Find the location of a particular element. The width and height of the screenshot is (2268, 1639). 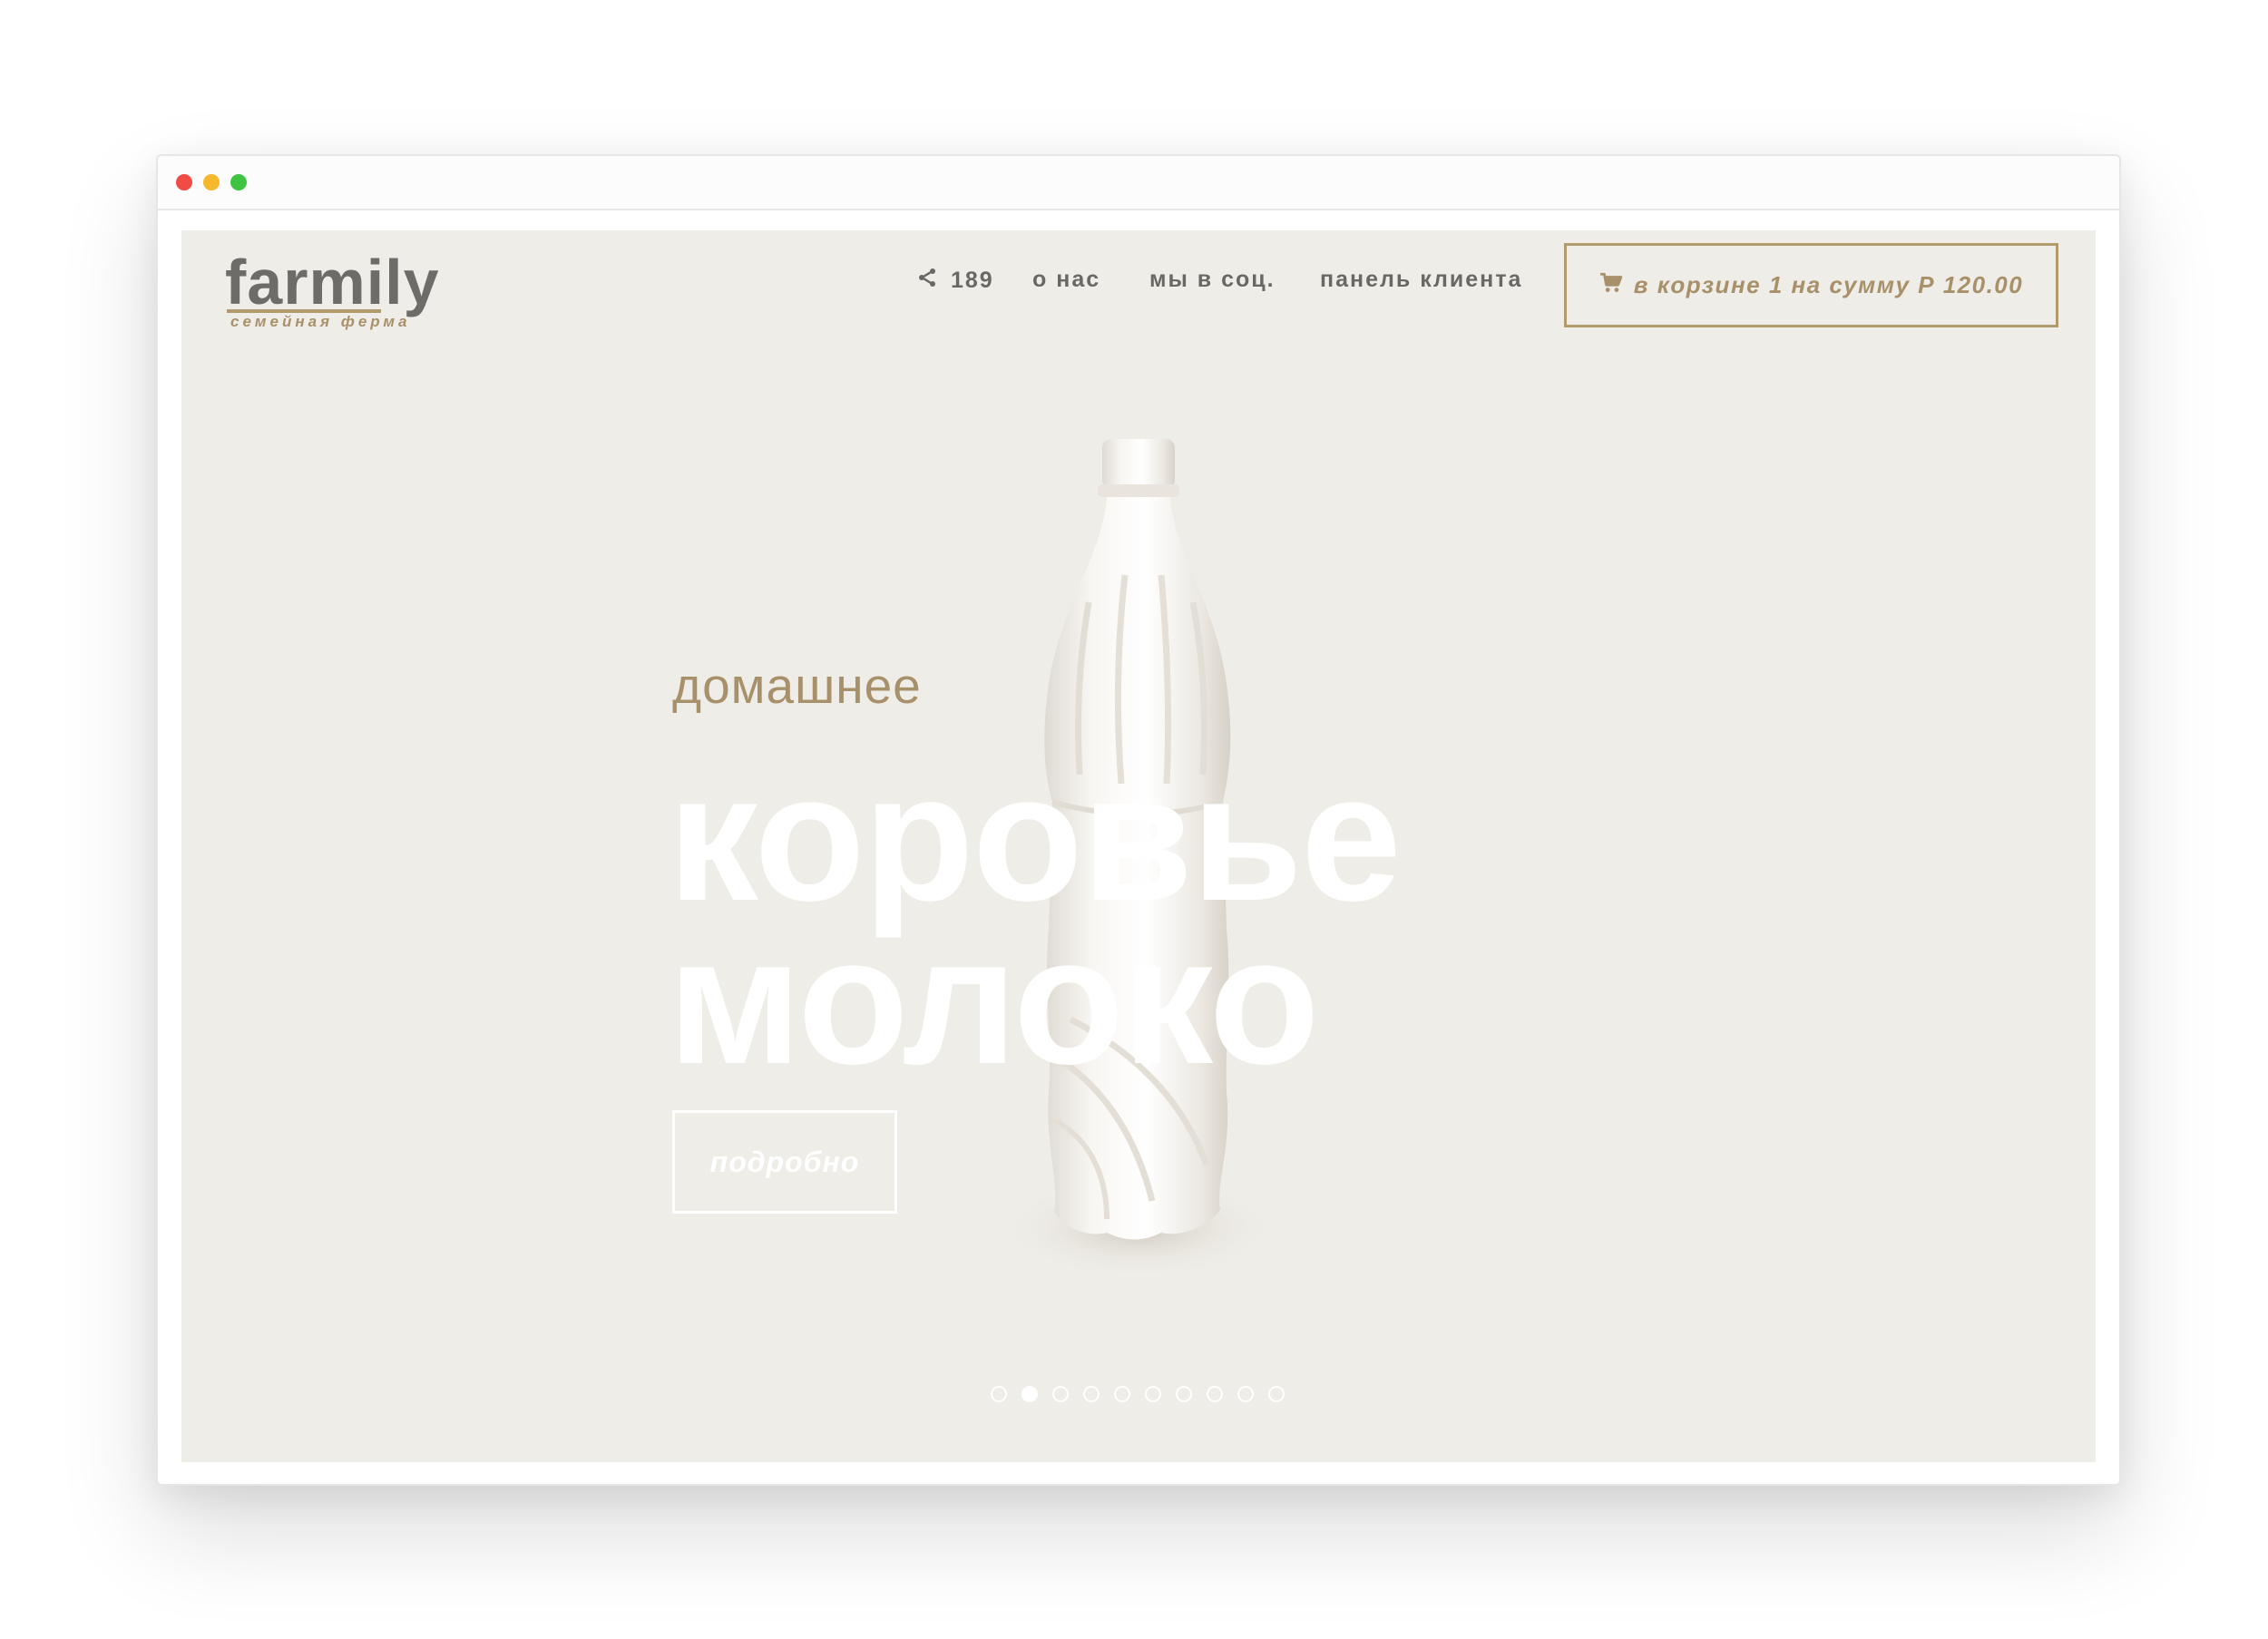

hero-title-line-2: молоко is located at coordinates (994, 1001).